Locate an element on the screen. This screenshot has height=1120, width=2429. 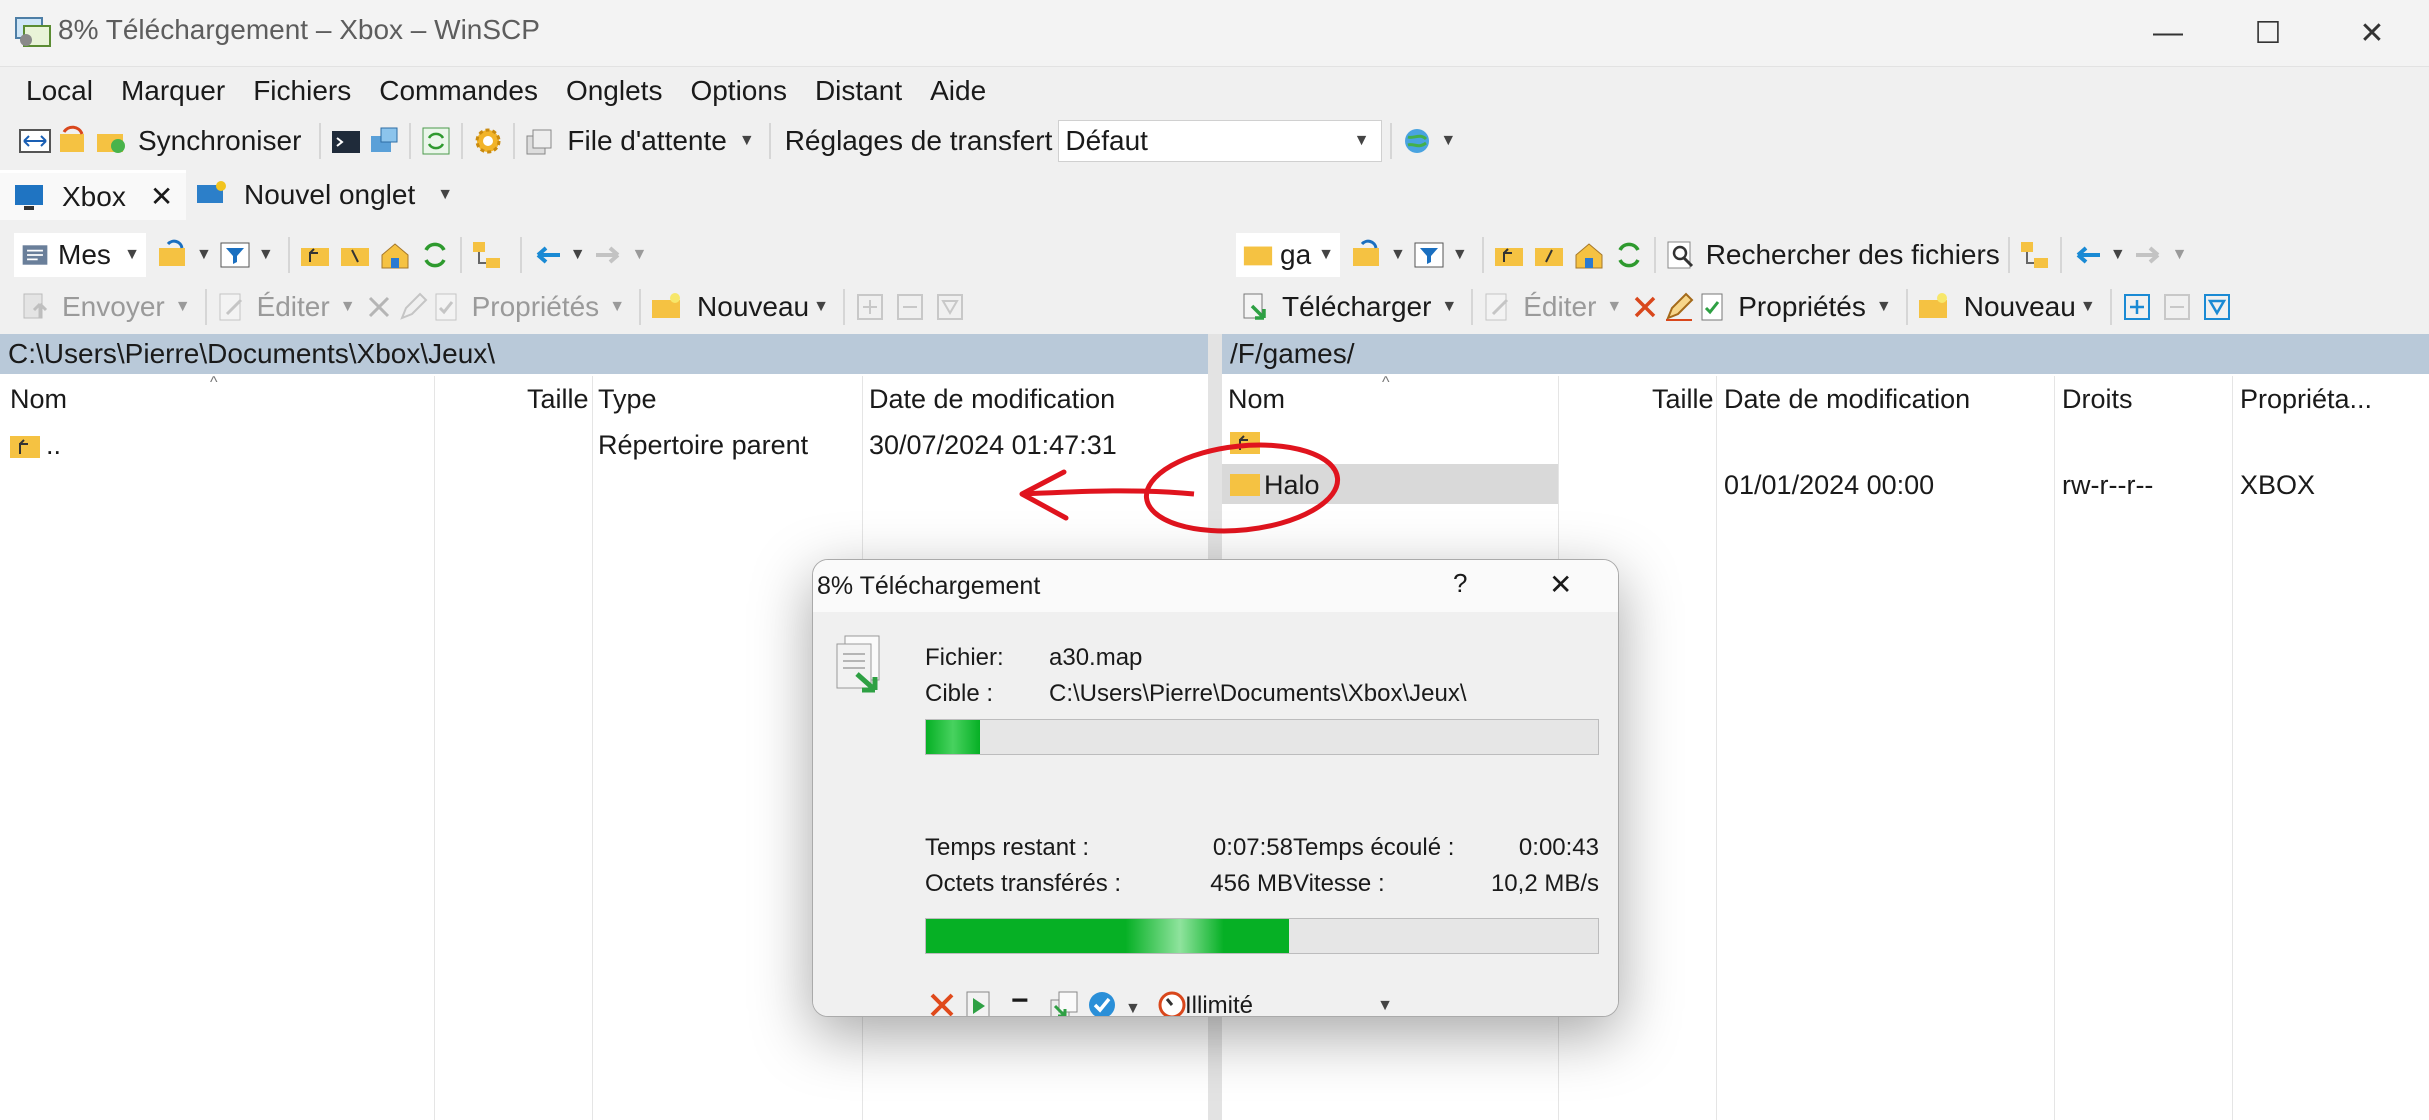
left-col-modified: Date de modification is located at coordinates (992, 399).